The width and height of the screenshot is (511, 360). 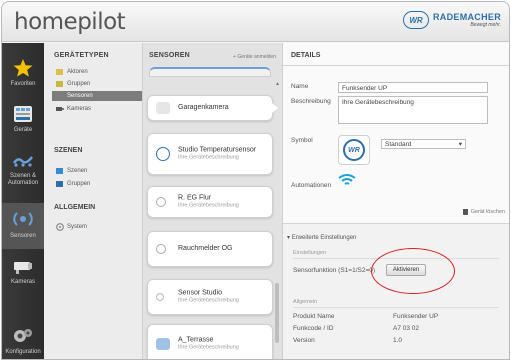 What do you see at coordinates (311, 185) in the screenshot?
I see `automation-label: Automationen` at bounding box center [311, 185].